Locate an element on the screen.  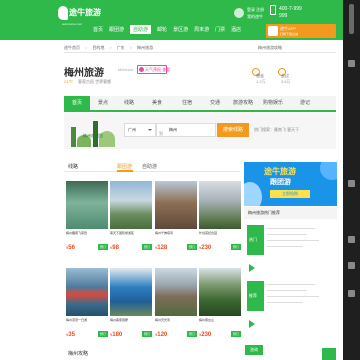
main-nav: 首页 跟团游 自助游 邮轮 景区游 周末游 门票 酒店 is located at coordinates (167, 29).